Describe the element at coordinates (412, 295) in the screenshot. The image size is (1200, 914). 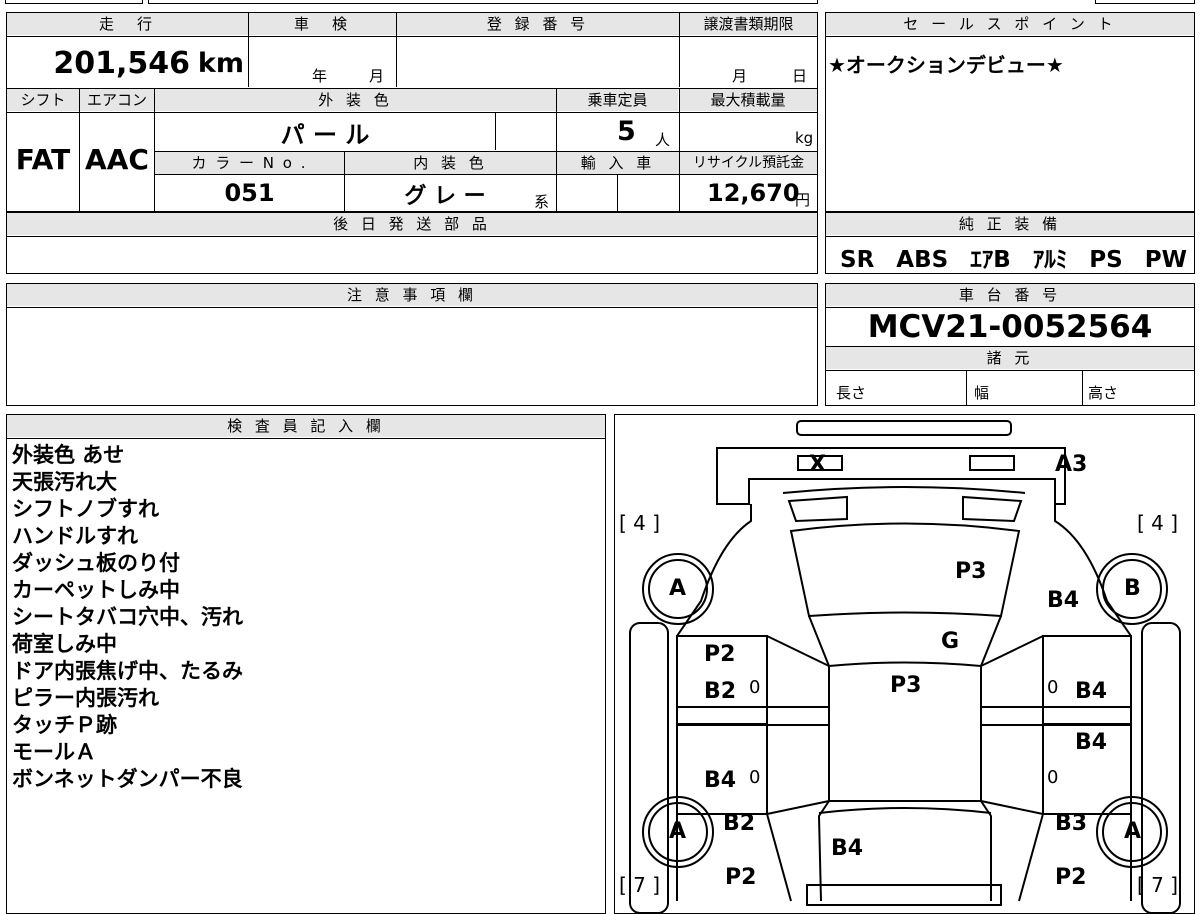
I see `notes-header: 注 意 事 項 欄` at that location.